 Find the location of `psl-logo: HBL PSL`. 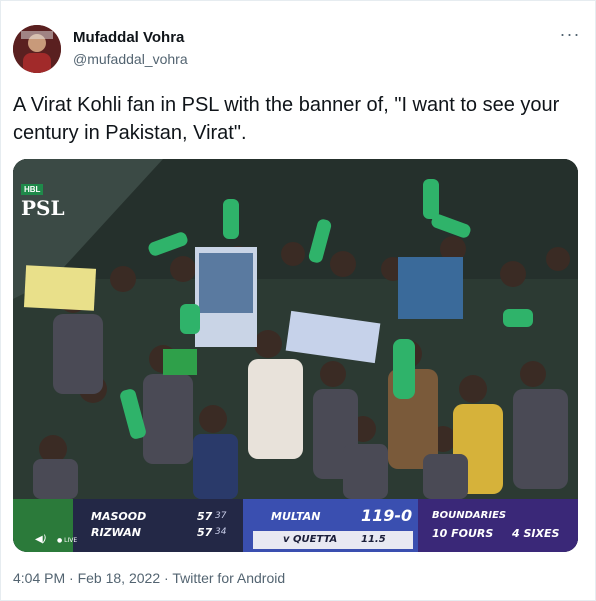

psl-logo: HBL PSL is located at coordinates (43, 199).